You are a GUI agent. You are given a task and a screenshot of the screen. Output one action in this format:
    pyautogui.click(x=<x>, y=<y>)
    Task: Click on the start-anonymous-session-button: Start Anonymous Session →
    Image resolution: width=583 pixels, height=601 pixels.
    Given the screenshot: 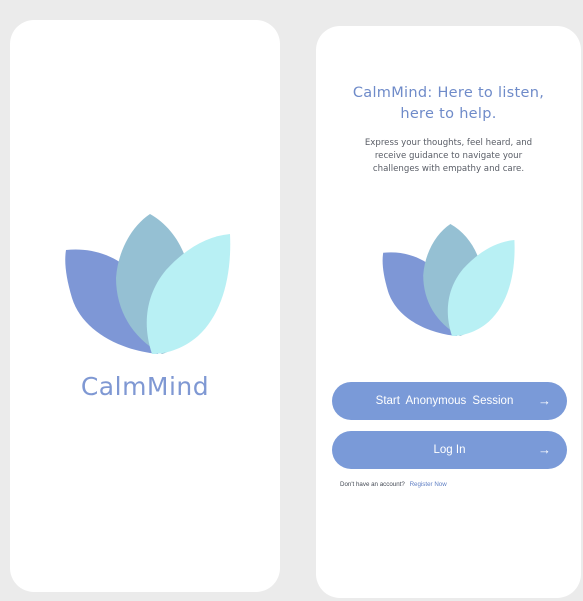 What is the action you would take?
    pyautogui.click(x=449, y=401)
    